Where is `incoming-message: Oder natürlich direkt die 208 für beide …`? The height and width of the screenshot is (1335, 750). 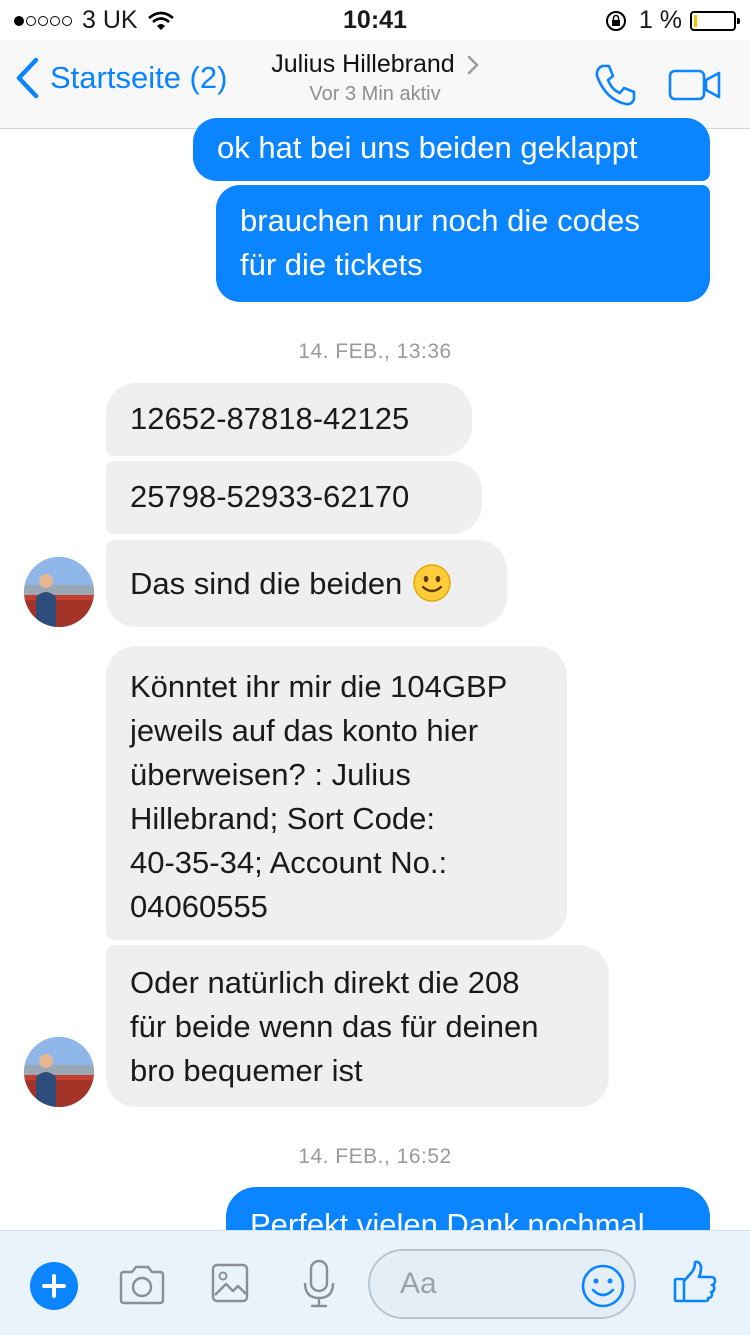
incoming-message: Oder natürlich direkt die 208 für beide … is located at coordinates (357, 1026).